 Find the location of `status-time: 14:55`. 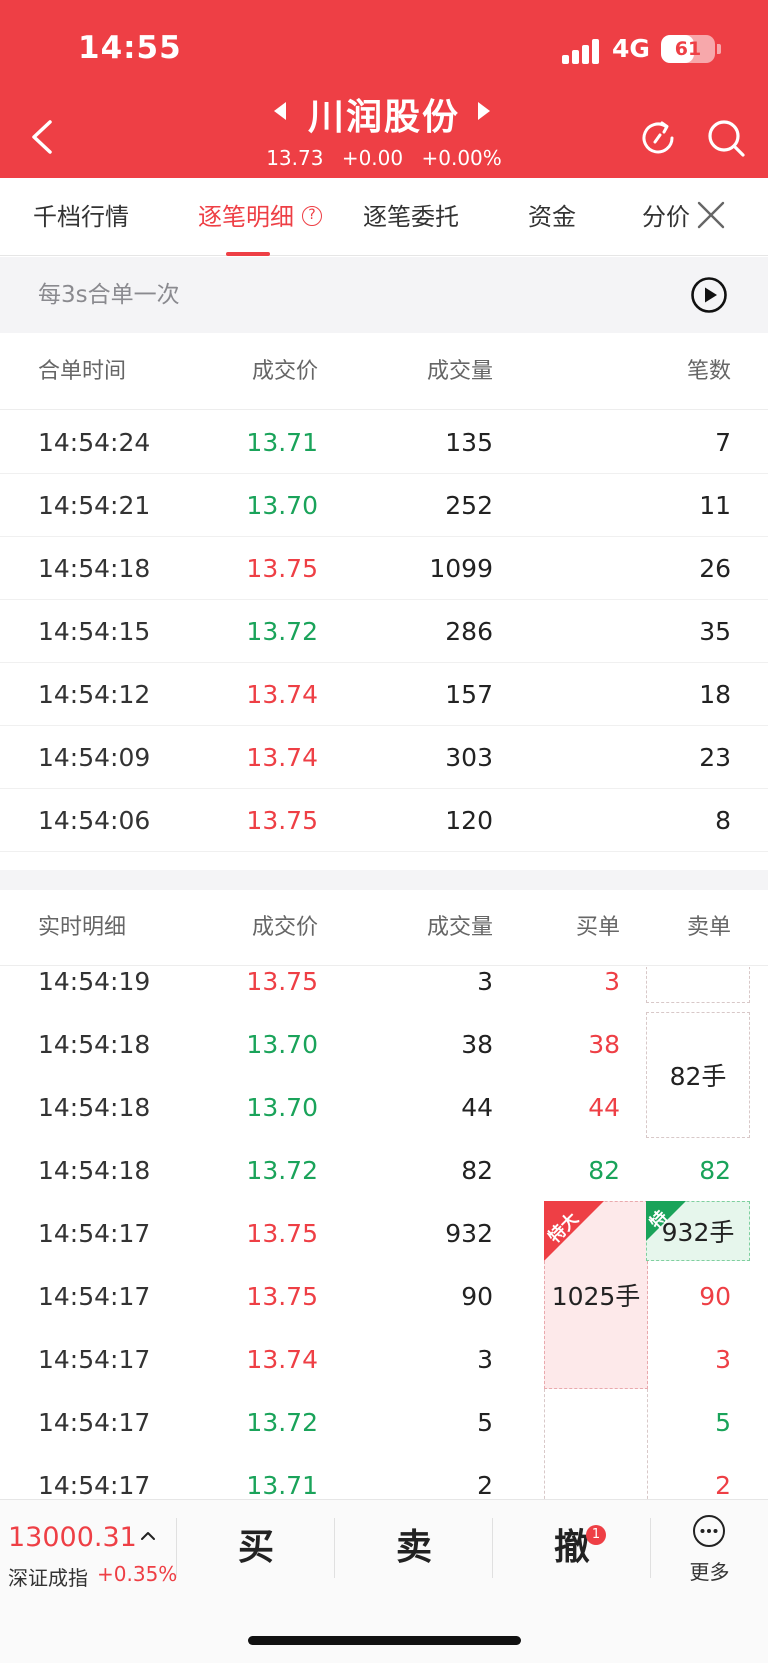

status-time: 14:55 is located at coordinates (130, 48).